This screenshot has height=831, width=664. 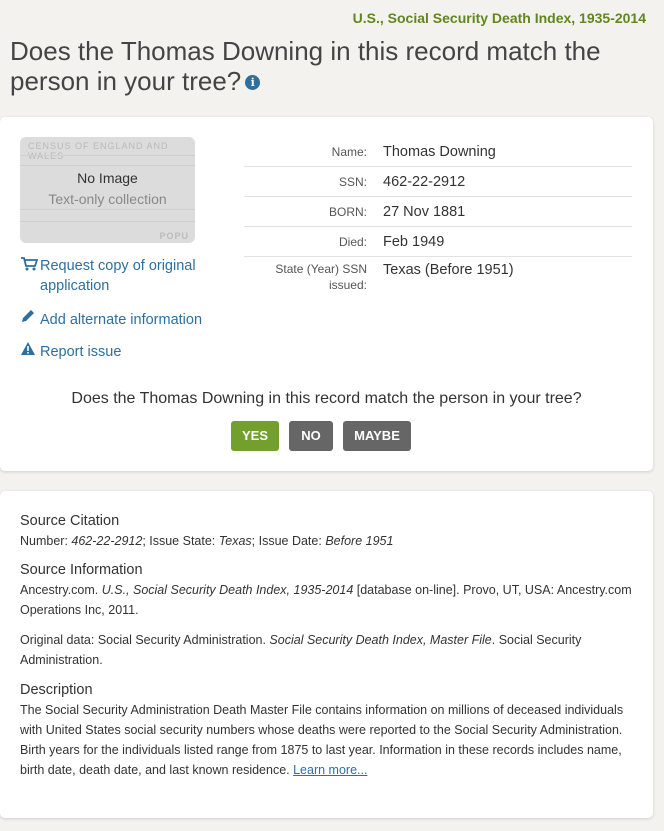 What do you see at coordinates (174, 236) in the screenshot?
I see `thumbnail-footer-text: POPU` at bounding box center [174, 236].